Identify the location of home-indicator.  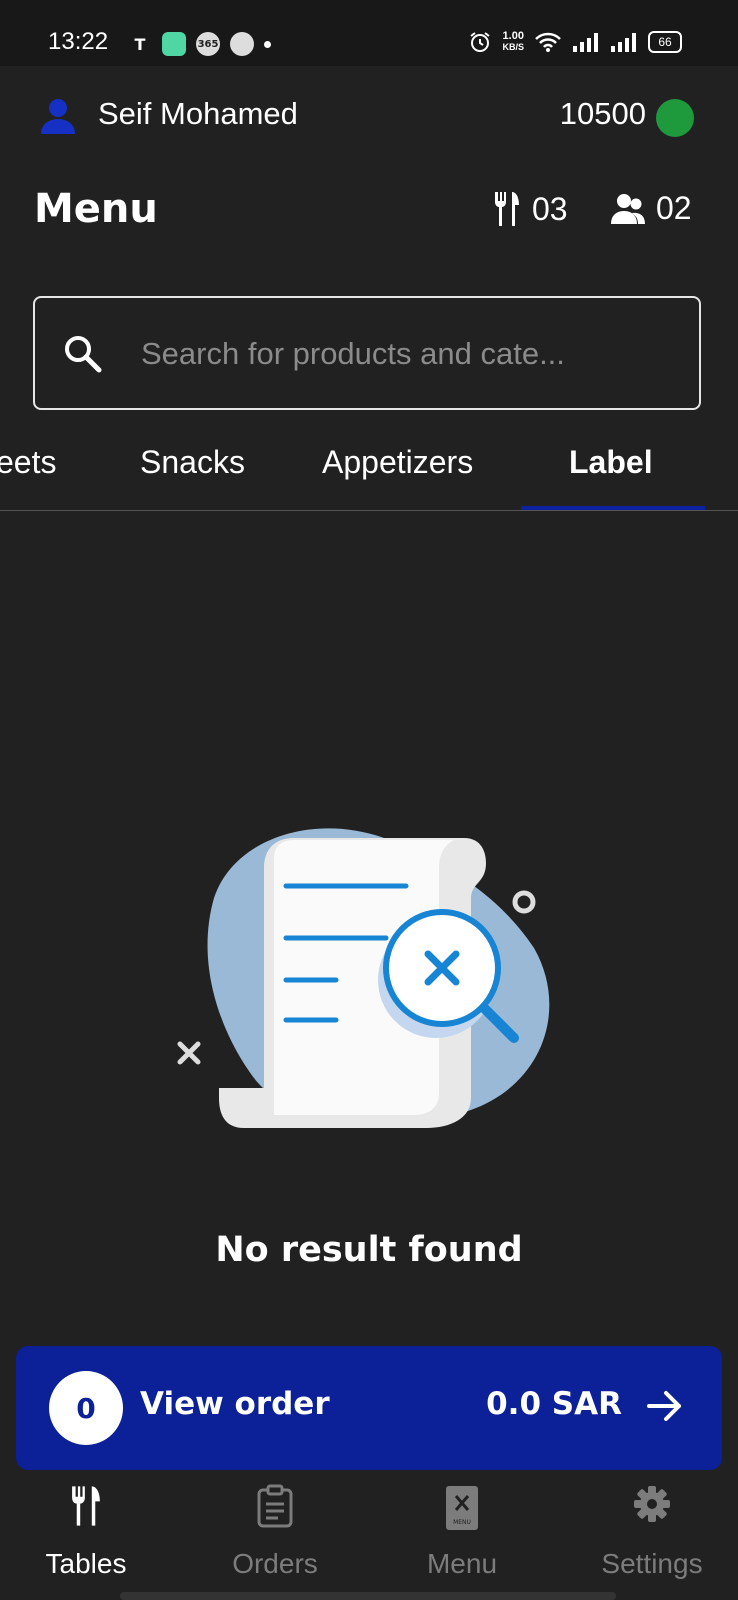
(368, 1596).